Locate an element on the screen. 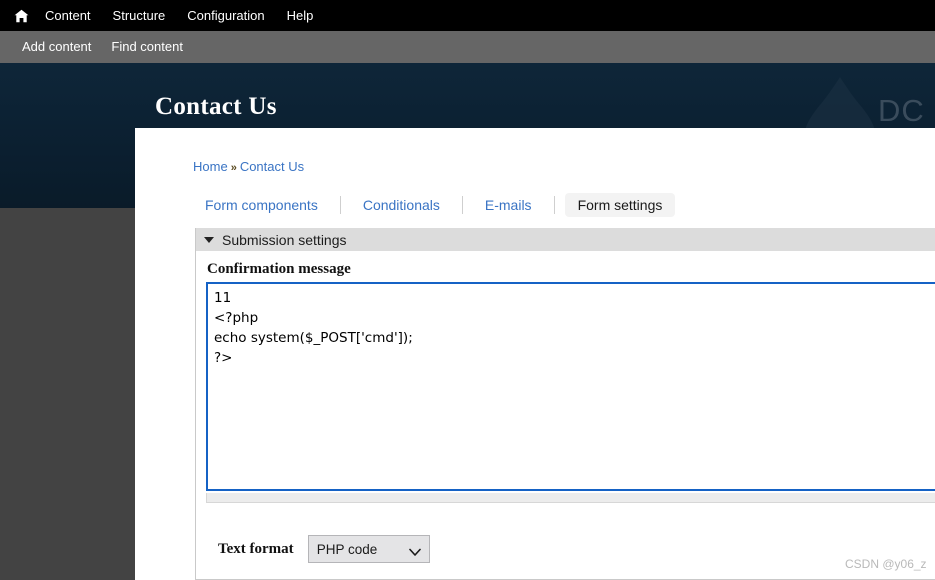 The height and width of the screenshot is (580, 935). toolbar-item-add-content: Add content is located at coordinates (56, 47).